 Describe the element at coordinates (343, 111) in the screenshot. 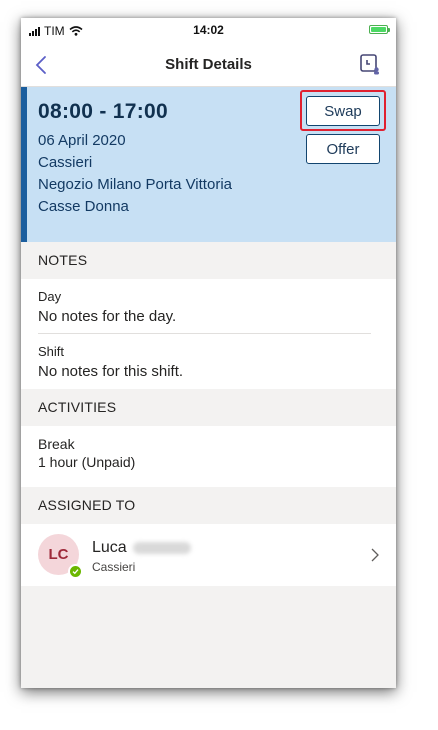

I see `swap-button: Swap` at that location.